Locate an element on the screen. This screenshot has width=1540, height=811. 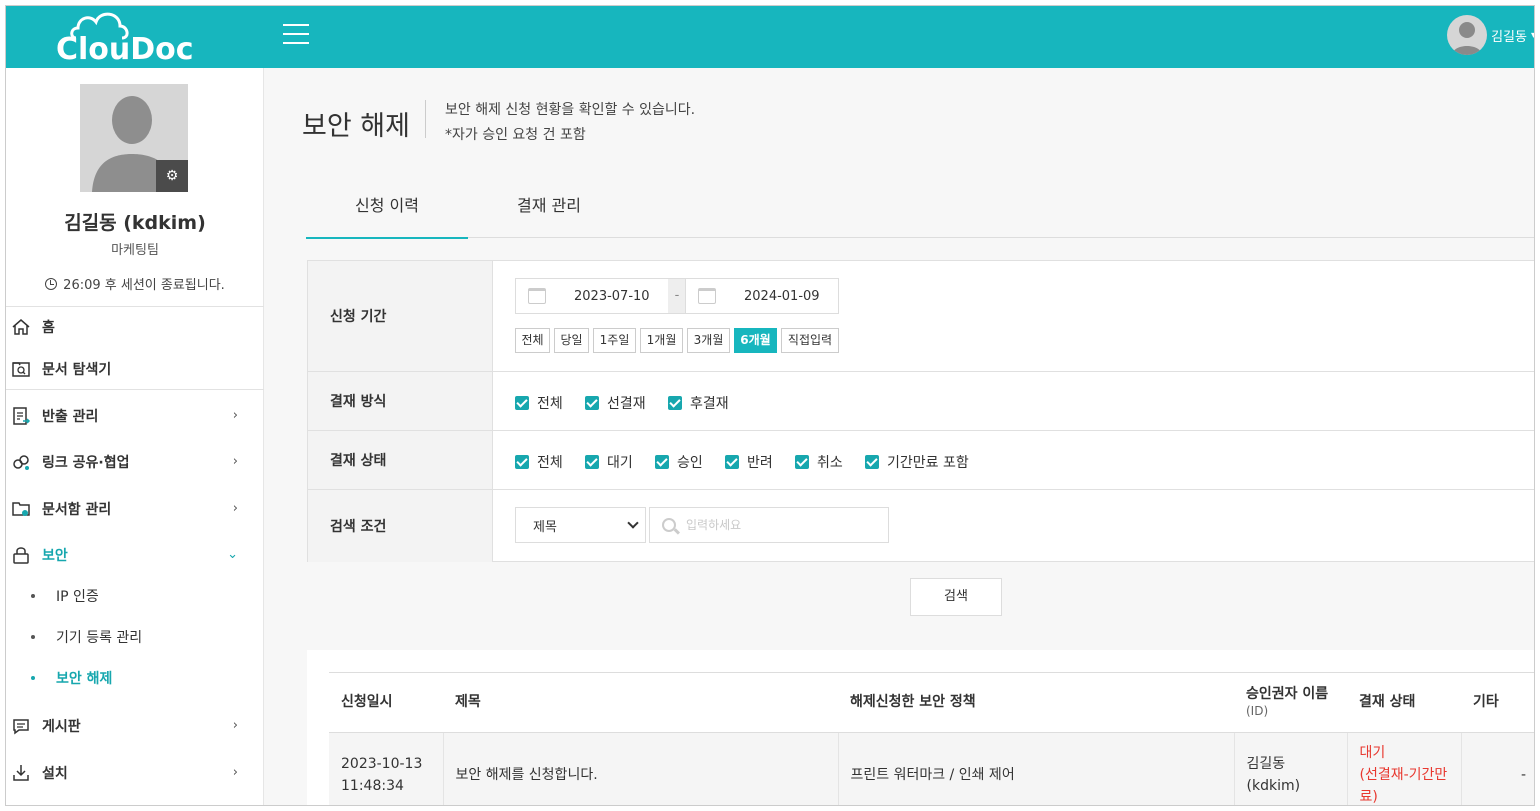
sidebar-item-explorer: 문서 탐색기 is located at coordinates (135, 369).